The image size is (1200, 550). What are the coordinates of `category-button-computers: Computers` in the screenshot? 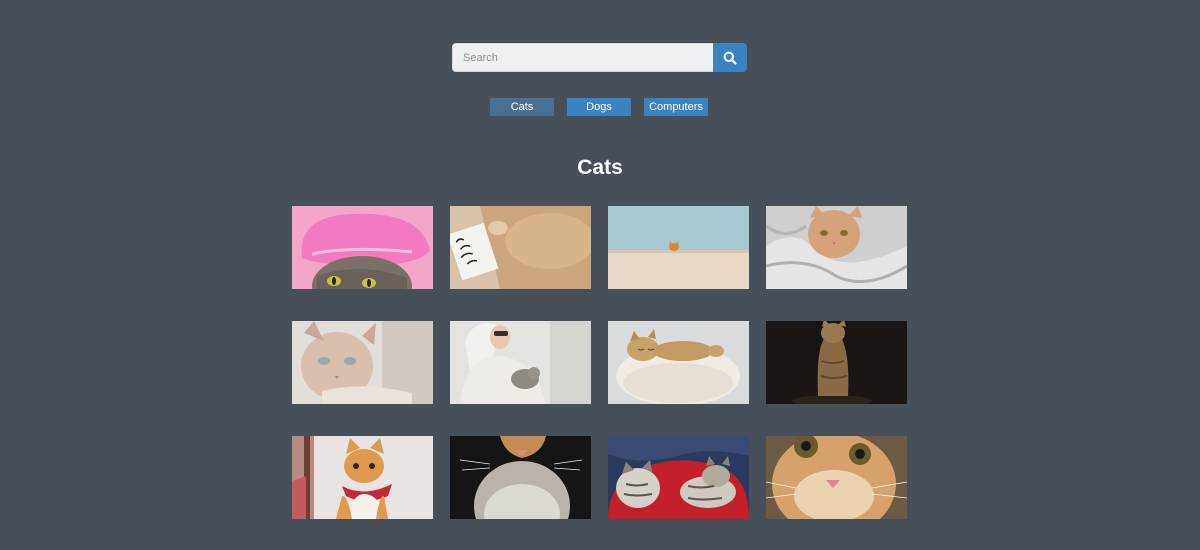 It's located at (676, 107).